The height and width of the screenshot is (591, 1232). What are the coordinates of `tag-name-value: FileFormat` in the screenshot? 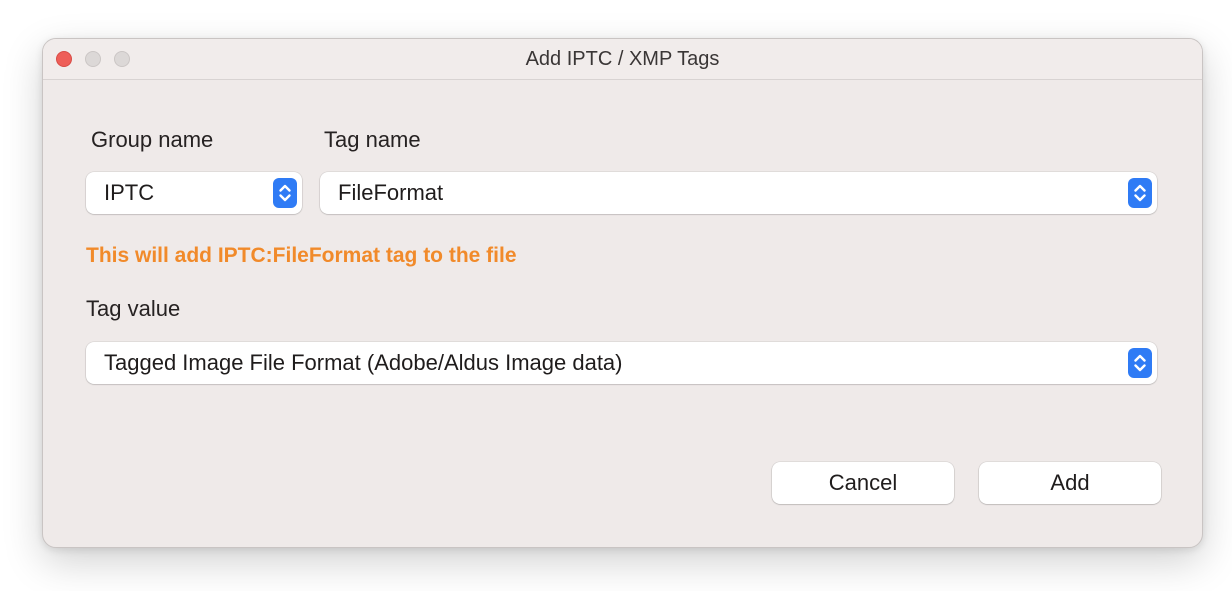 It's located at (391, 192).